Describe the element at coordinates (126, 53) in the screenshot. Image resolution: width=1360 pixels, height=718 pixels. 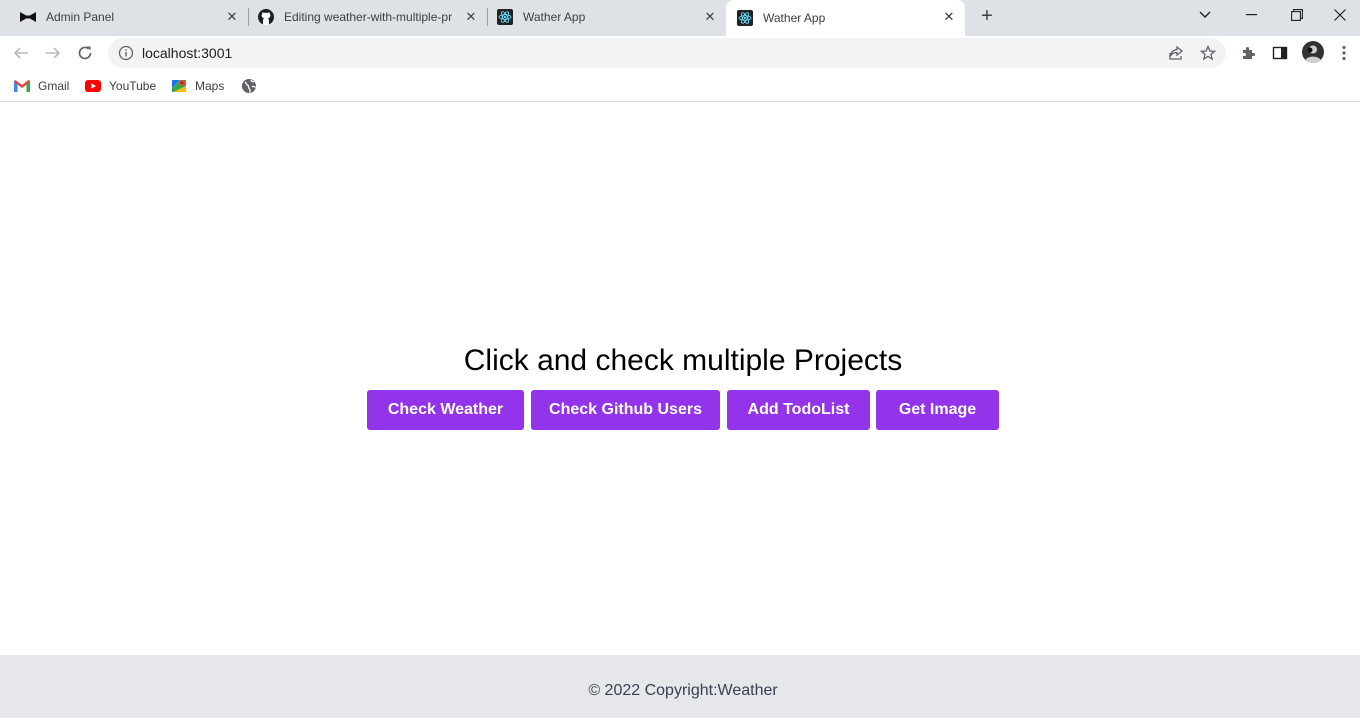
I see `info-icon` at that location.